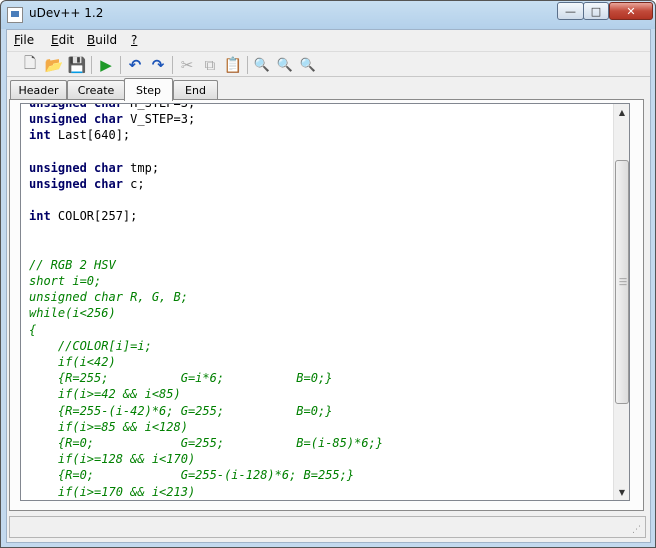 The height and width of the screenshot is (548, 656). Describe the element at coordinates (54, 65) in the screenshot. I see `open-folder-icon: 📂` at that location.